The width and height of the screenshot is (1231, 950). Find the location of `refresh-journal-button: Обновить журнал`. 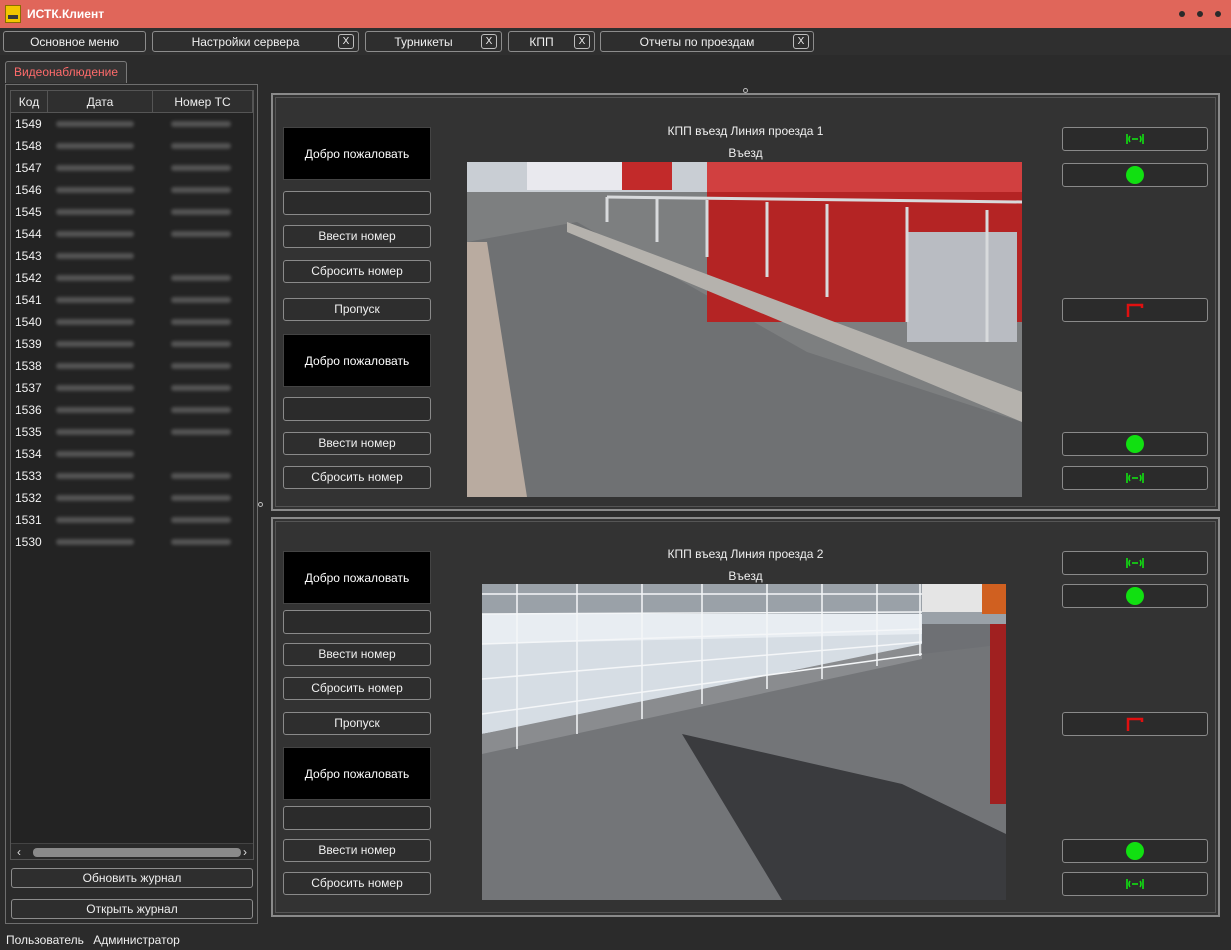

refresh-journal-button: Обновить журнал is located at coordinates (132, 878).